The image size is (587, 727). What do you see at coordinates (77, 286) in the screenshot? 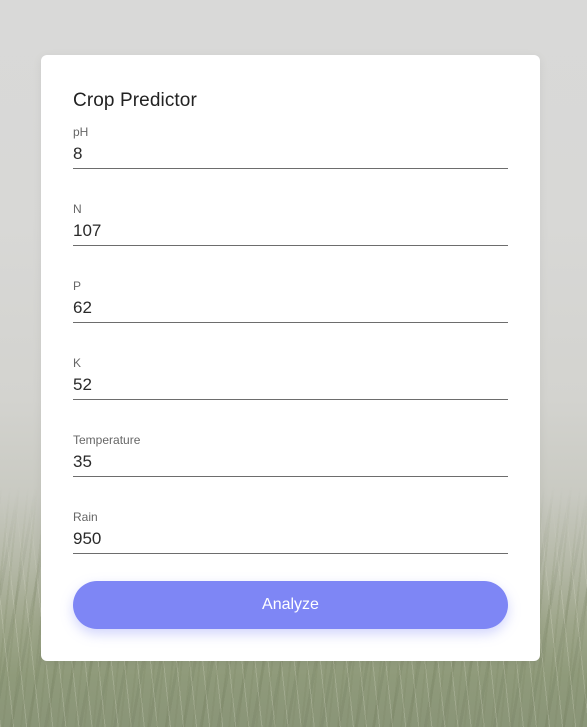
I see `p-label: P` at bounding box center [77, 286].